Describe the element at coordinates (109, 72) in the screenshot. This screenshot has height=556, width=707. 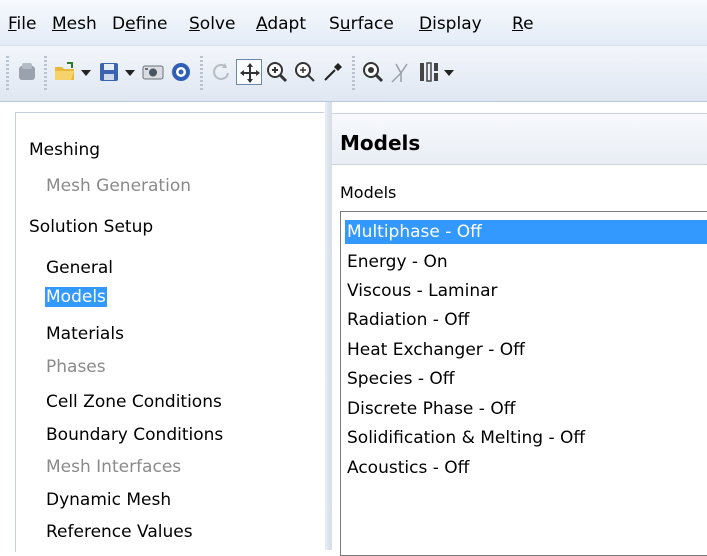
I see `save-icon` at that location.